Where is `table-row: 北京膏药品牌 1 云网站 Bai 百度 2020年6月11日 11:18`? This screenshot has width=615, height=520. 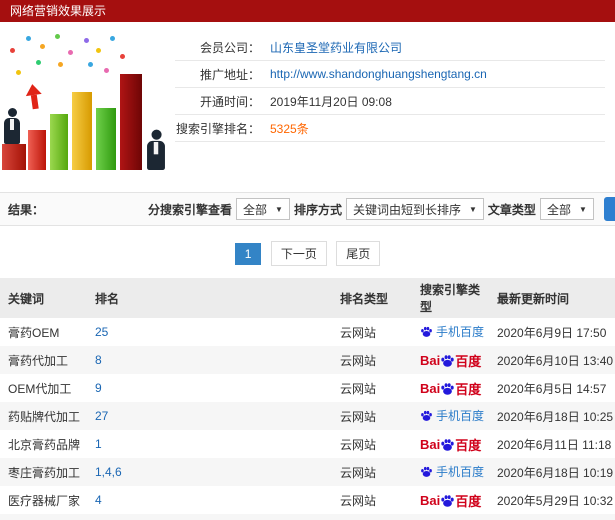 table-row: 北京膏药品牌 1 云网站 Bai 百度 2020年6月11日 11:18 is located at coordinates (307, 444).